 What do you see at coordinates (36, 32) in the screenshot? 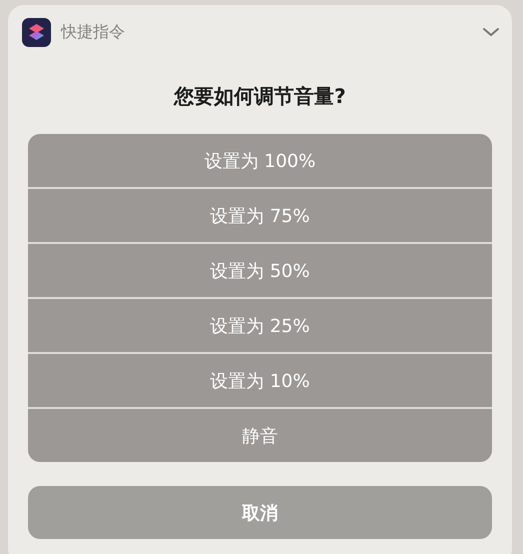
I see `shortcuts-app-icon` at bounding box center [36, 32].